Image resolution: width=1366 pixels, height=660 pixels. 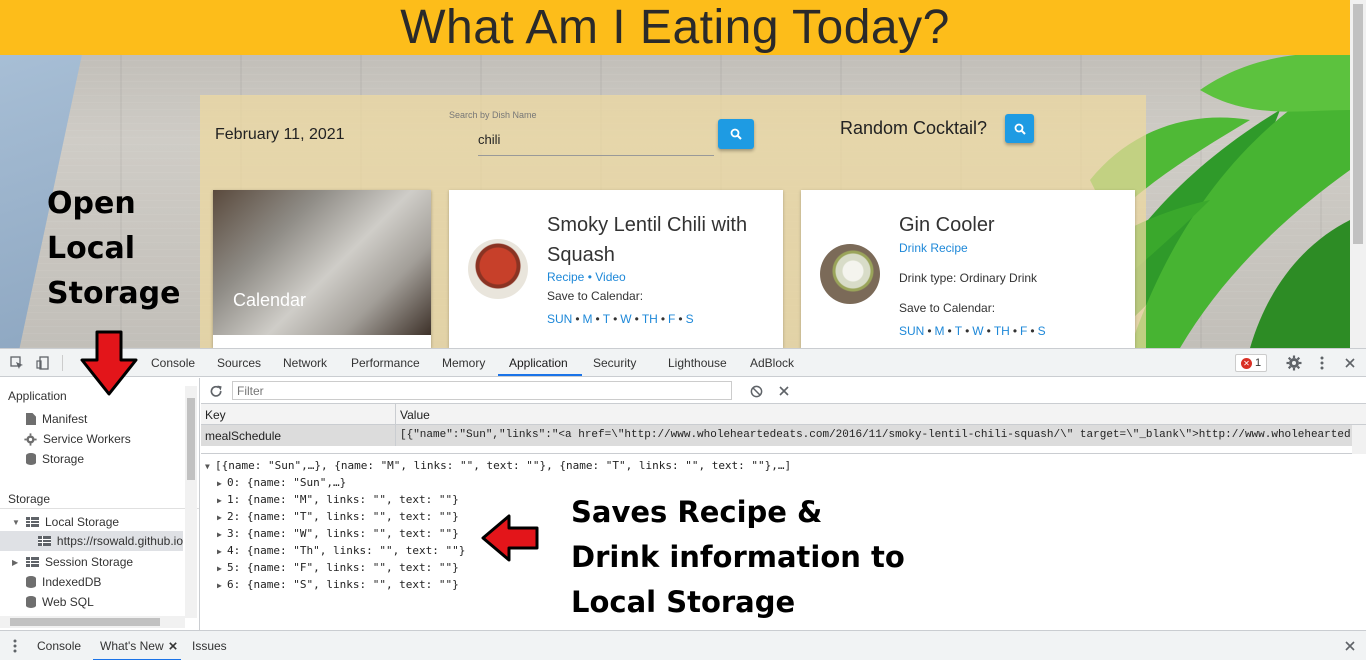 What do you see at coordinates (565, 277) in the screenshot?
I see `recipe-link: Recipe` at bounding box center [565, 277].